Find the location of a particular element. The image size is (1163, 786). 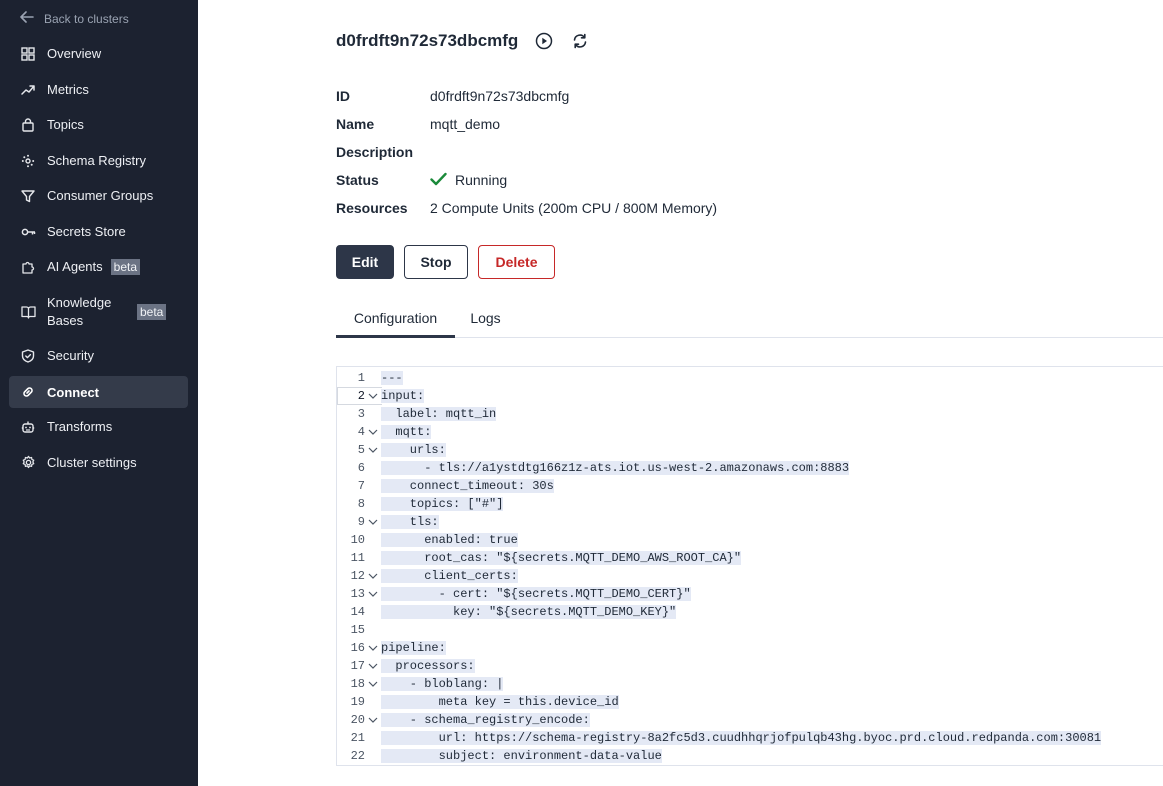

code-line: 20 - schema_registry_encode: is located at coordinates (750, 720).